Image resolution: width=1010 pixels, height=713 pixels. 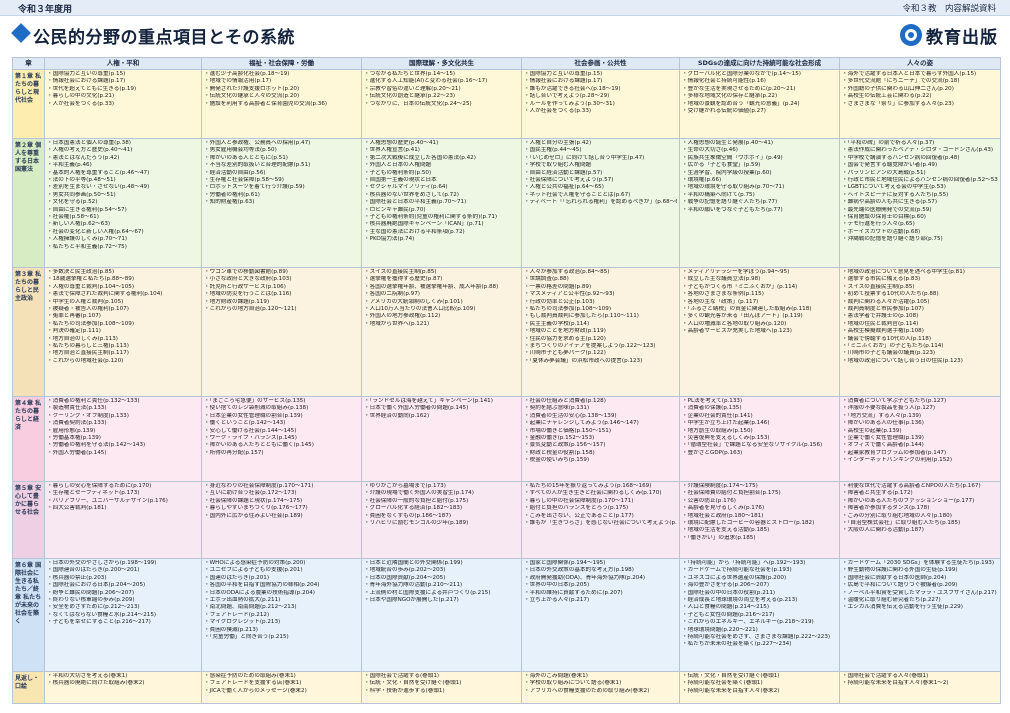 I want to click on list-item: 介護の現場で働く外国人の実習生(p.174), so click(x=441, y=493).